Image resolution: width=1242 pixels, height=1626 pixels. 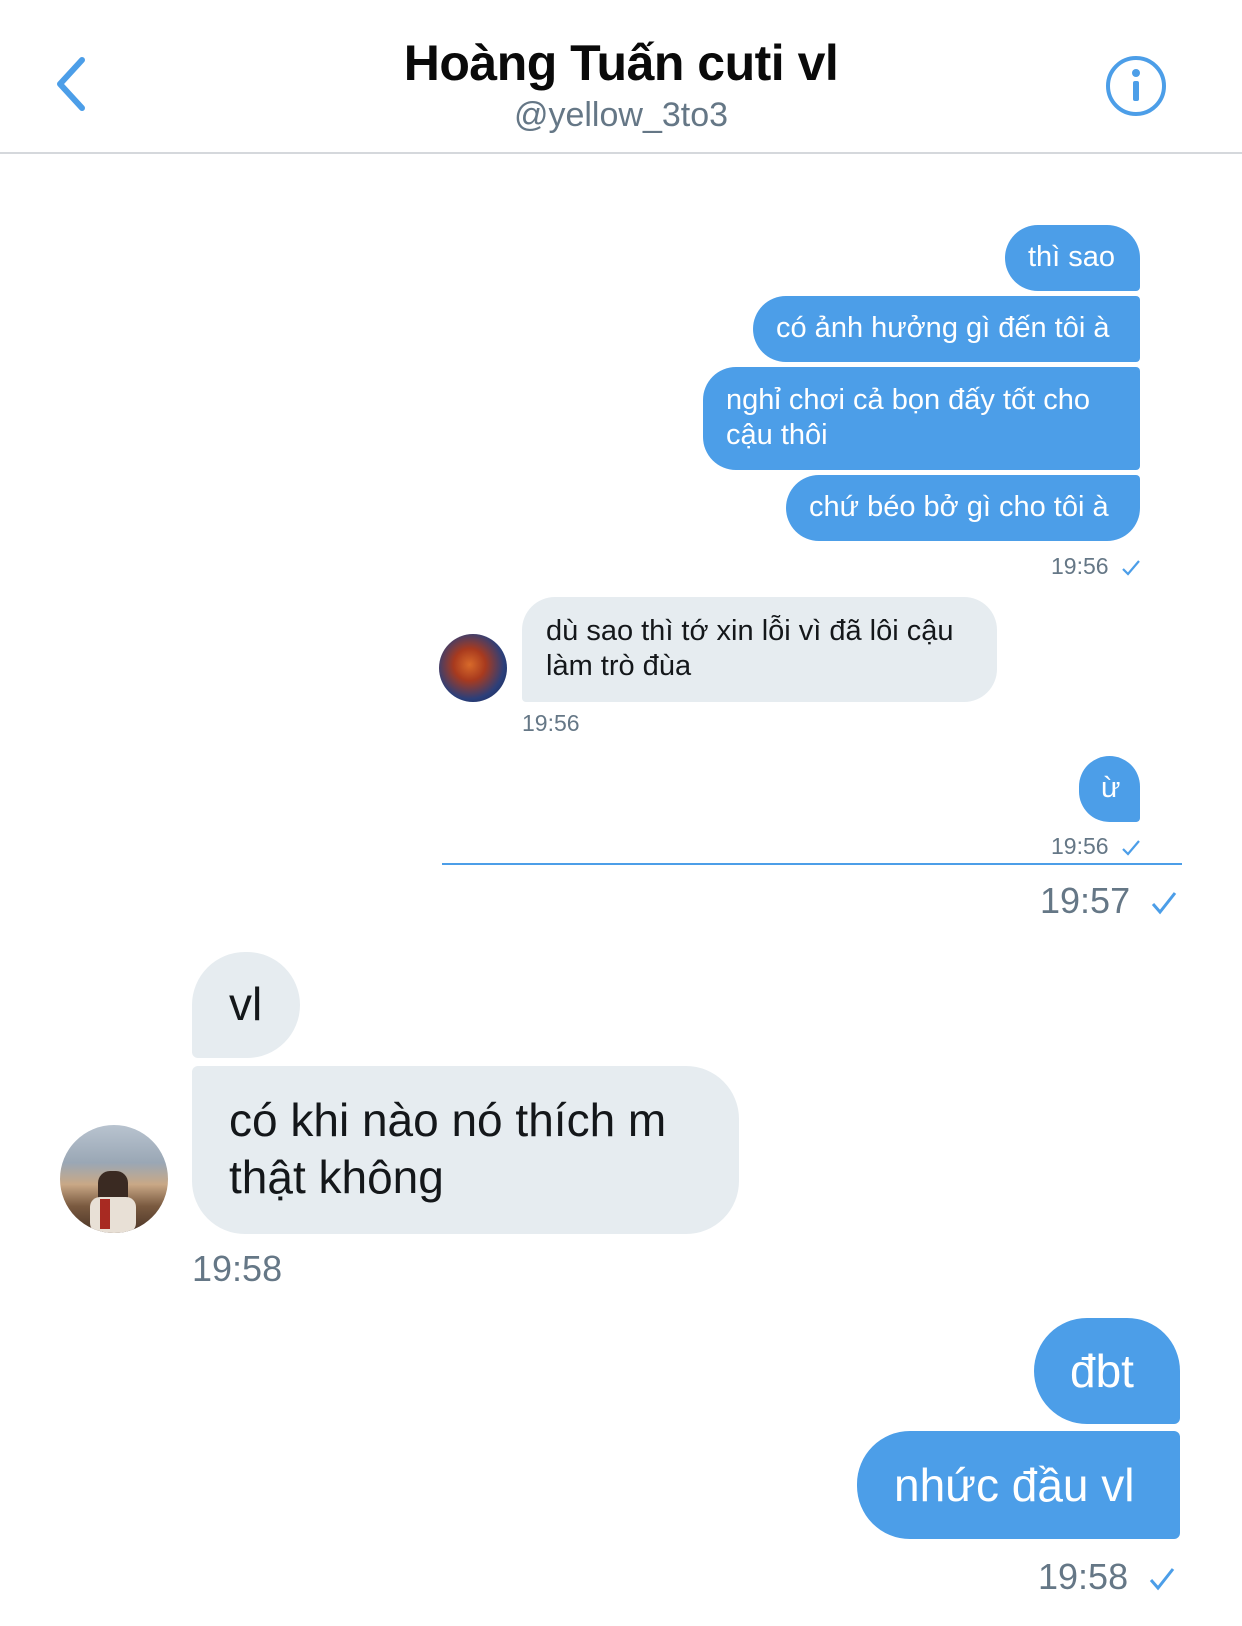 I want to click on message-bubble-outgoing: nhức đầu vl, so click(x=1018, y=1485).